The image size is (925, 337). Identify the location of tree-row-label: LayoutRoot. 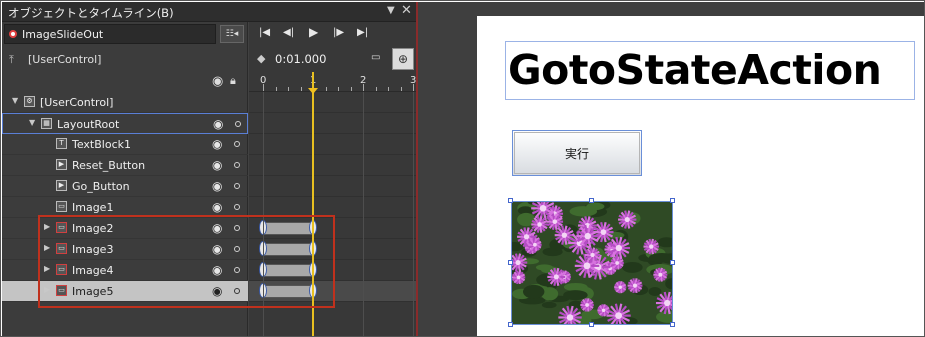
(88, 124).